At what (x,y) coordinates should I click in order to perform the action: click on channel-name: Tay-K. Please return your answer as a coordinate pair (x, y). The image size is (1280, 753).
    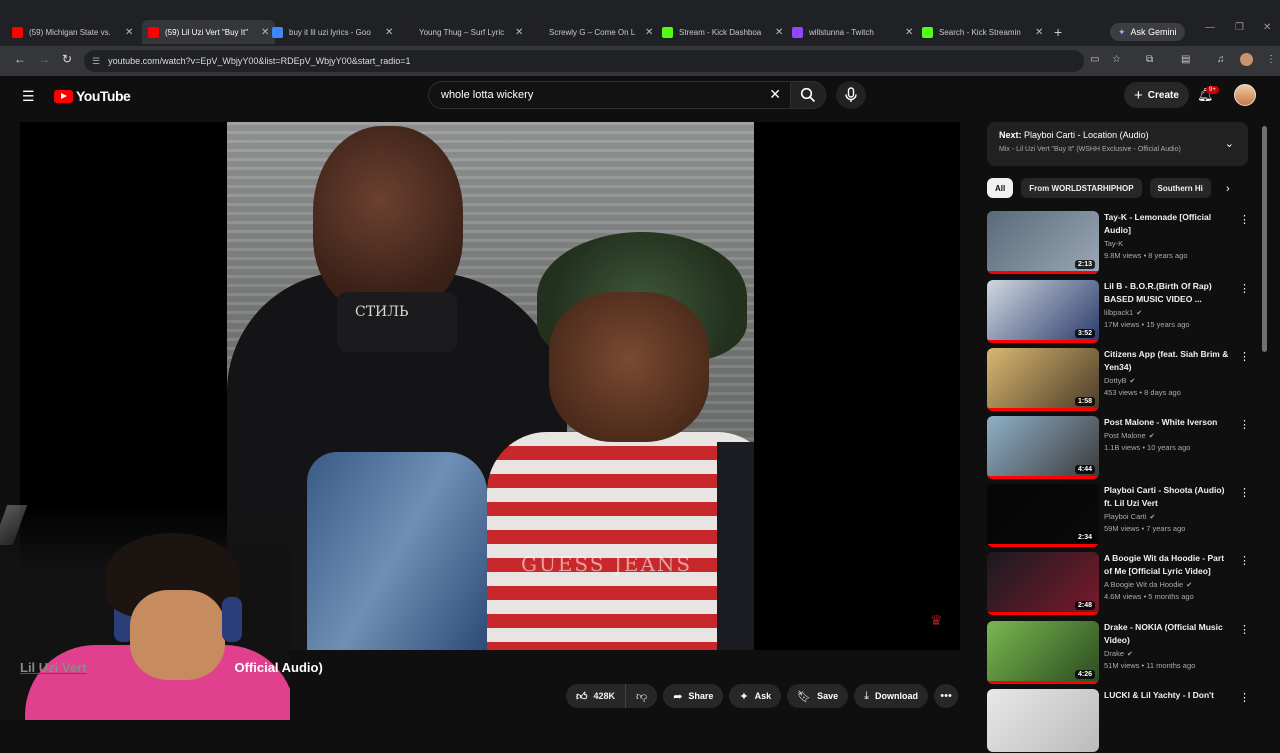
    Looking at the image, I should click on (1113, 243).